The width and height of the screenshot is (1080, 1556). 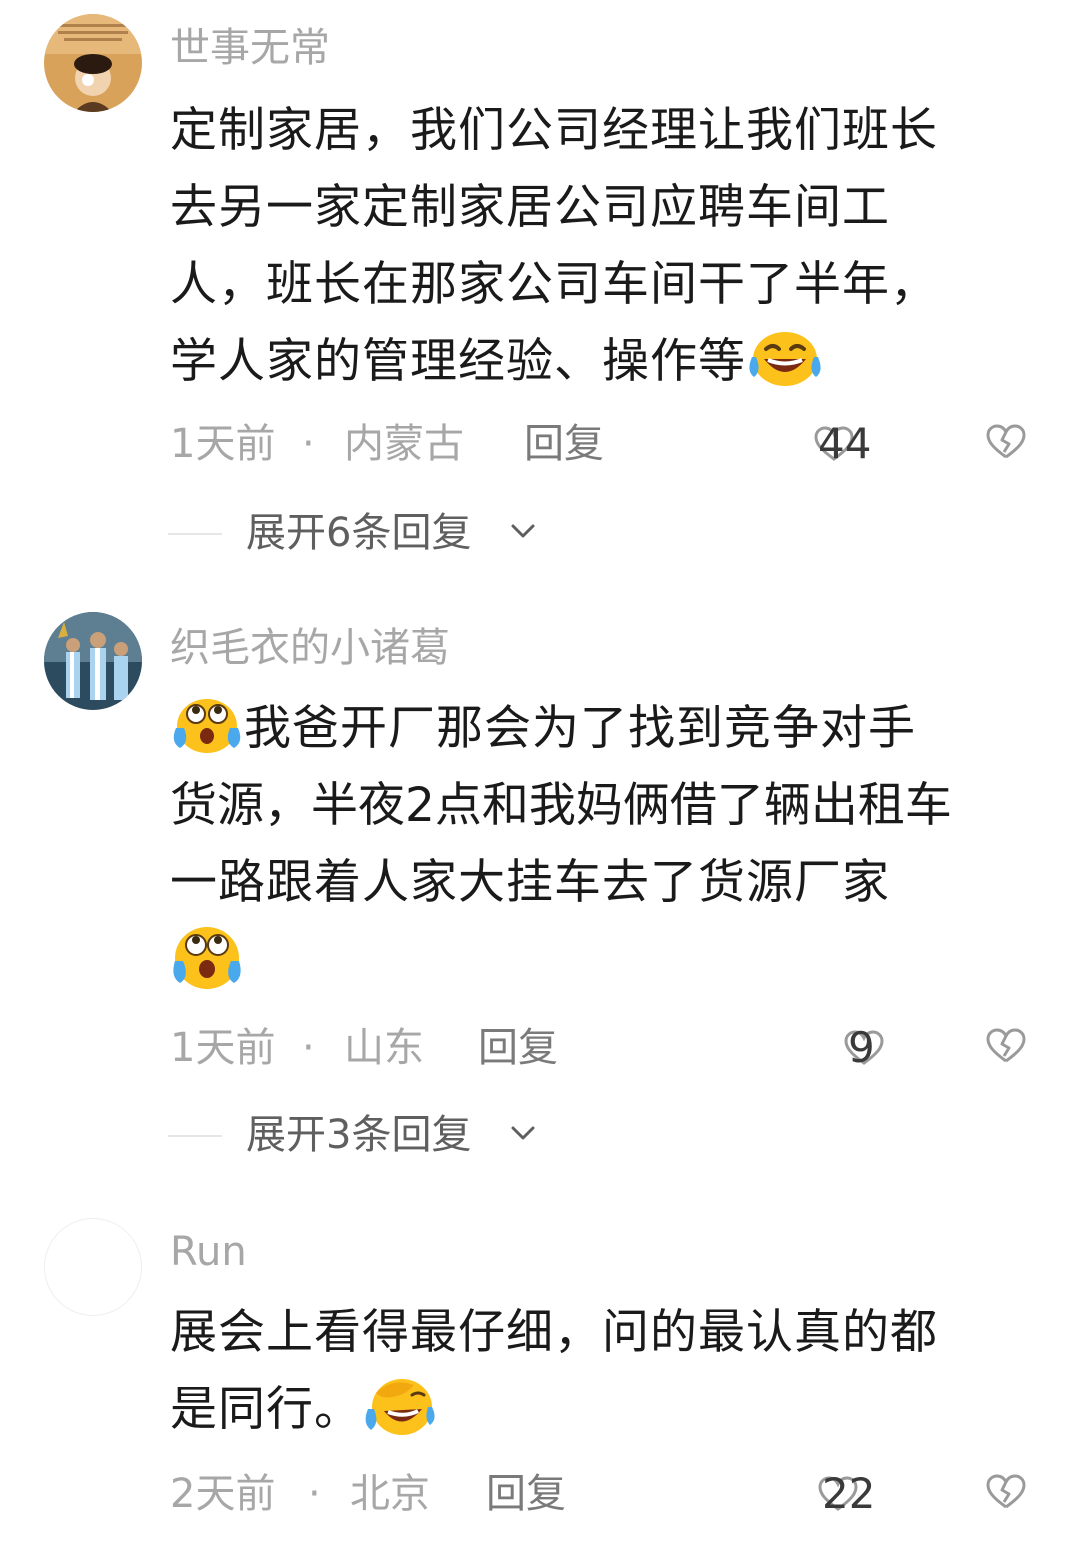 I want to click on expand-replies-button: 展开3条回复, so click(x=468, y=1135).